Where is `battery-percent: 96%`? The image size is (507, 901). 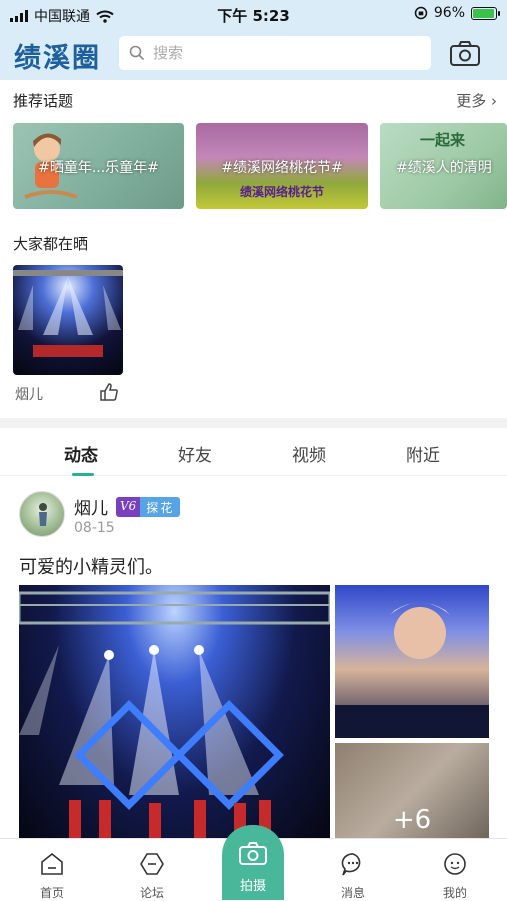 battery-percent: 96% is located at coordinates (449, 13).